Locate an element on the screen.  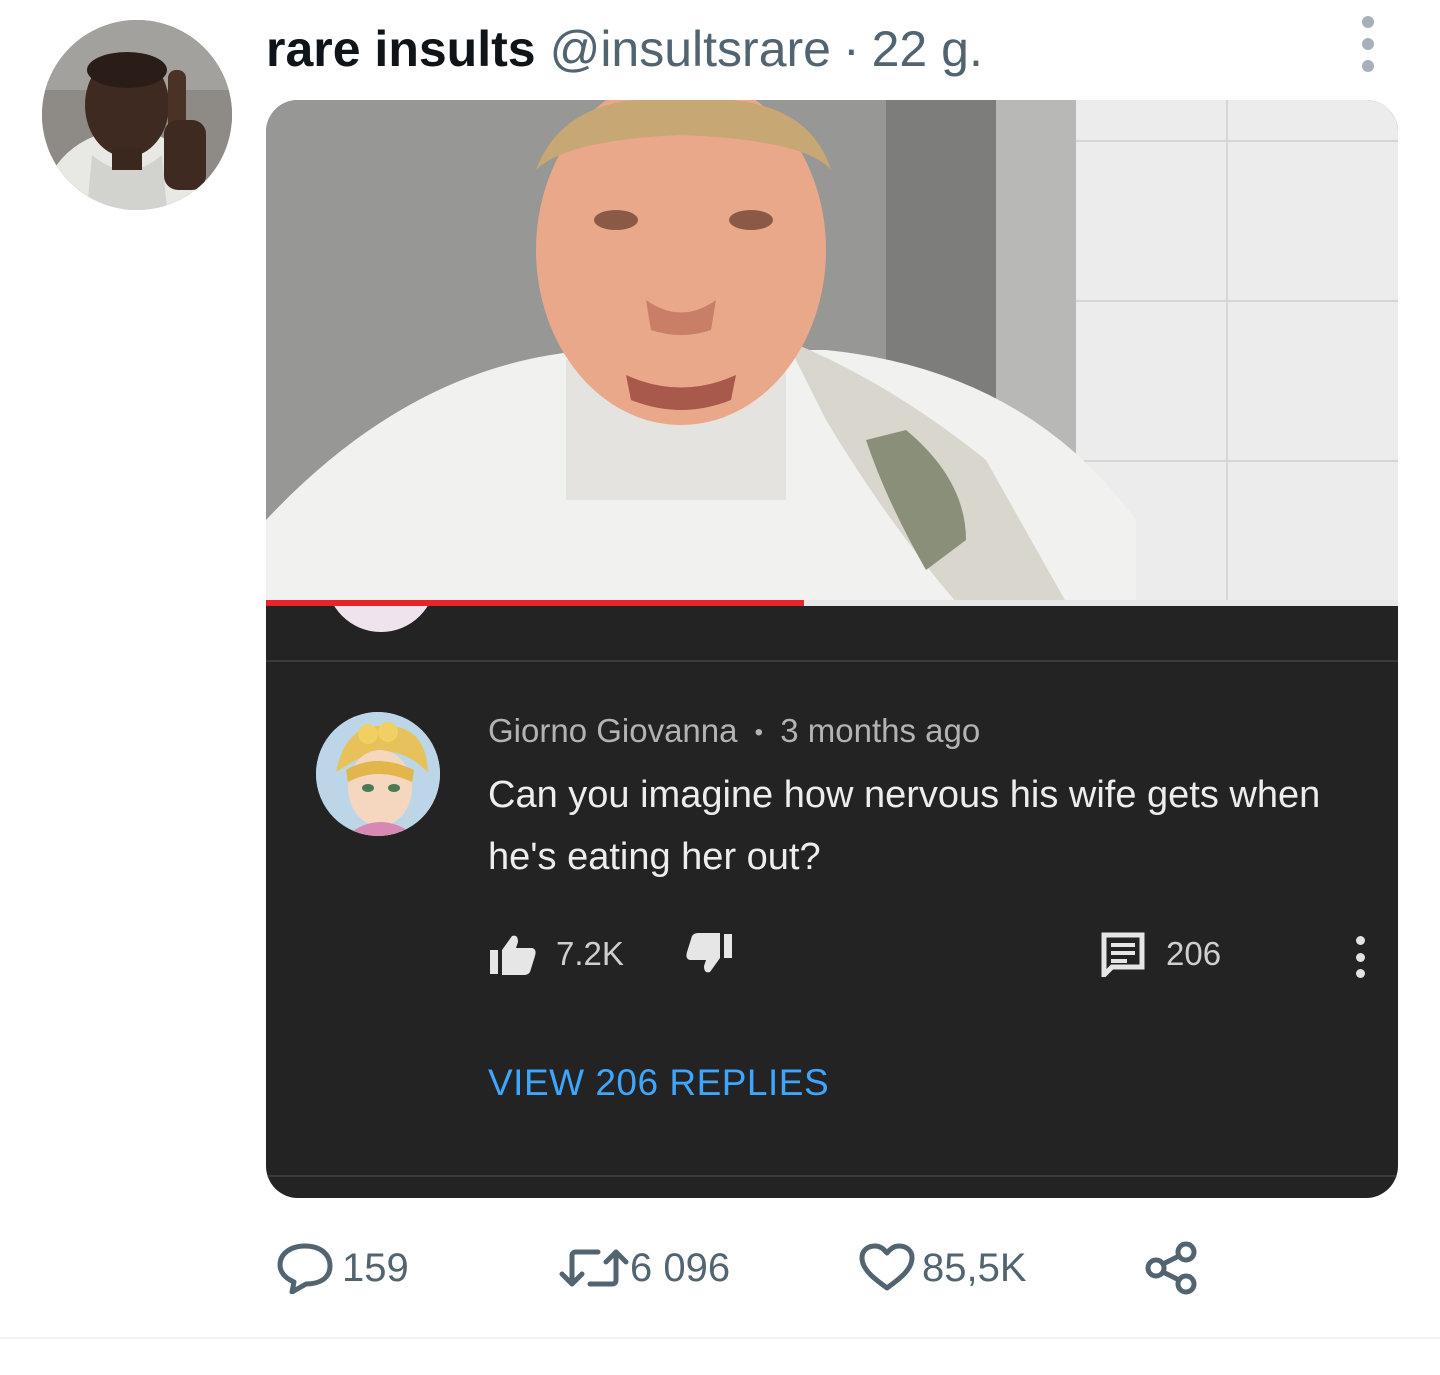
tweet-timestamp: 22 g. is located at coordinates (927, 49).